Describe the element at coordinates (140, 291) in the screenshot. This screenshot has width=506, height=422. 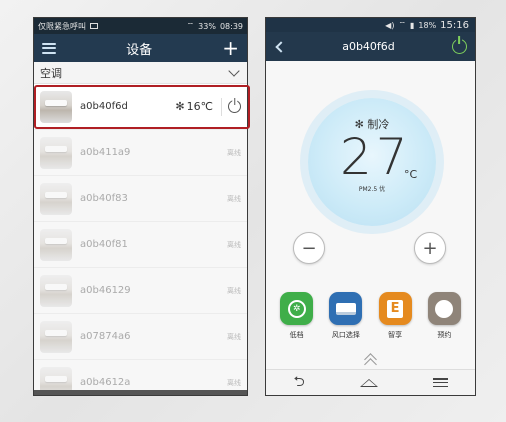
I see `device-row: a0b46129 离线` at that location.